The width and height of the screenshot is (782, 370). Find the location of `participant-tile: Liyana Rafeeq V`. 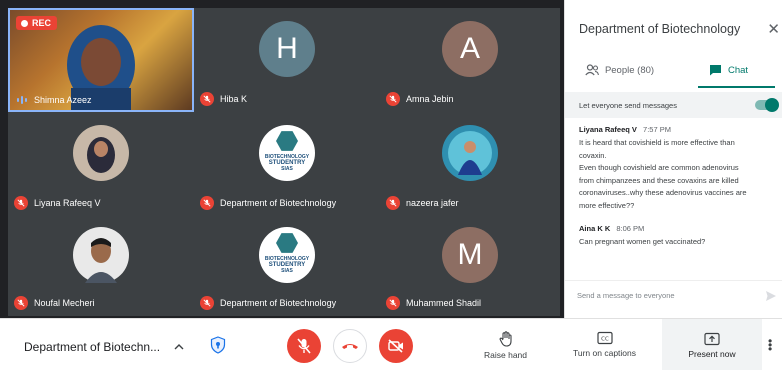

participant-tile: Liyana Rafeeq V is located at coordinates (101, 164).